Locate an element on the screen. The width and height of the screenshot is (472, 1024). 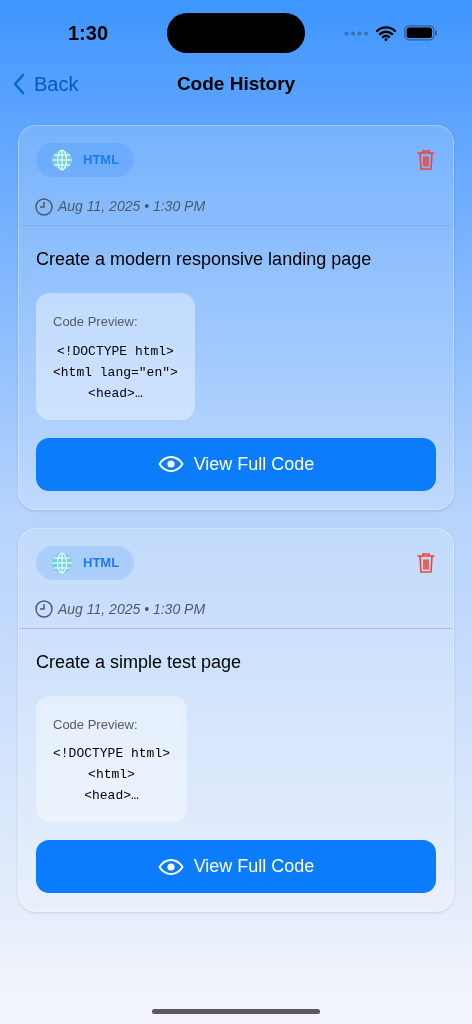
wifi-icon is located at coordinates (386, 33).